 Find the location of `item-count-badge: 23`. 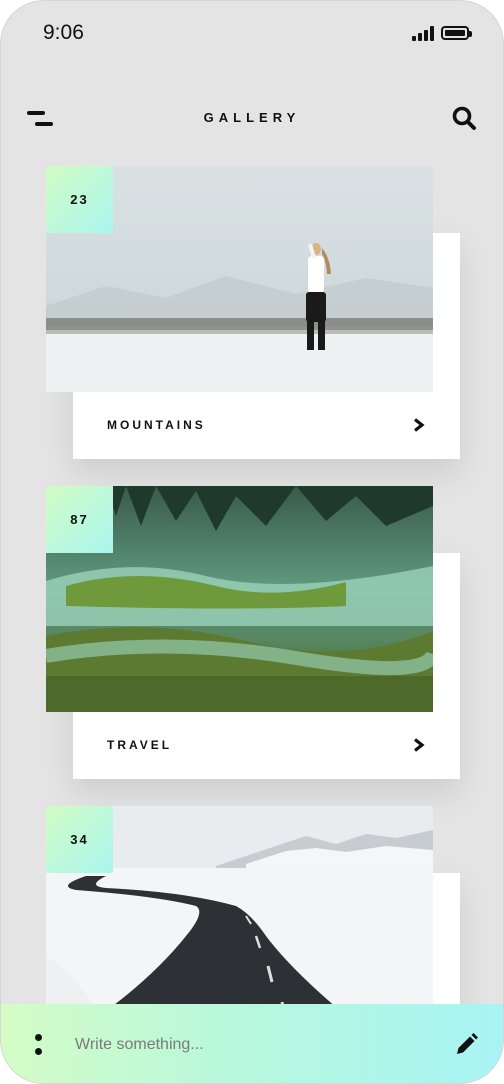

item-count-badge: 23 is located at coordinates (79, 199).